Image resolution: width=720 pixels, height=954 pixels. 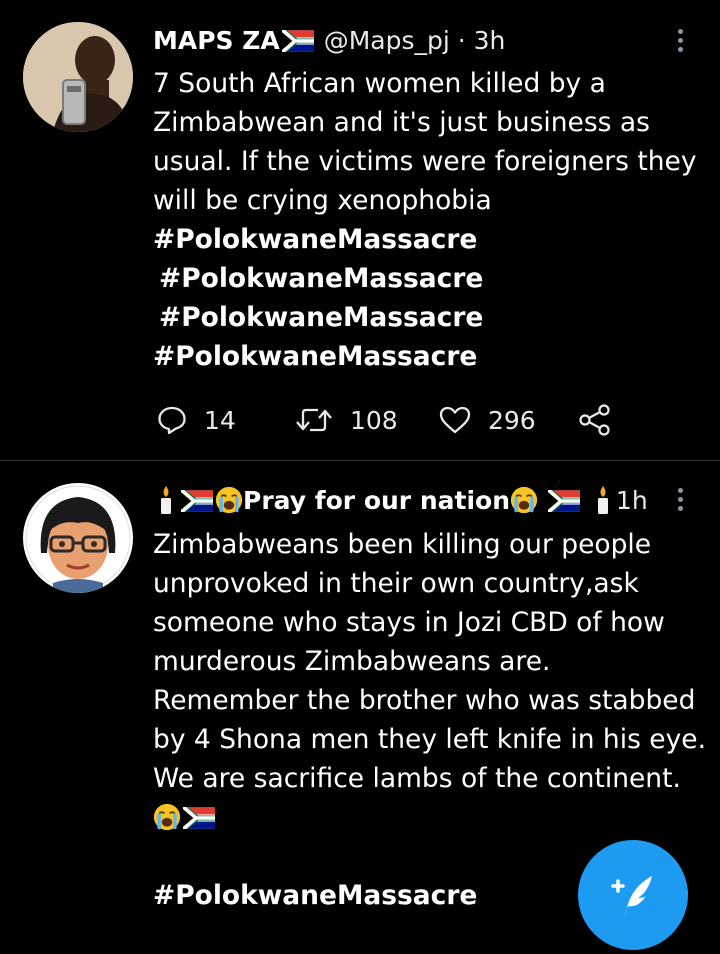 What do you see at coordinates (489, 40) in the screenshot?
I see `timestamp: 3h` at bounding box center [489, 40].